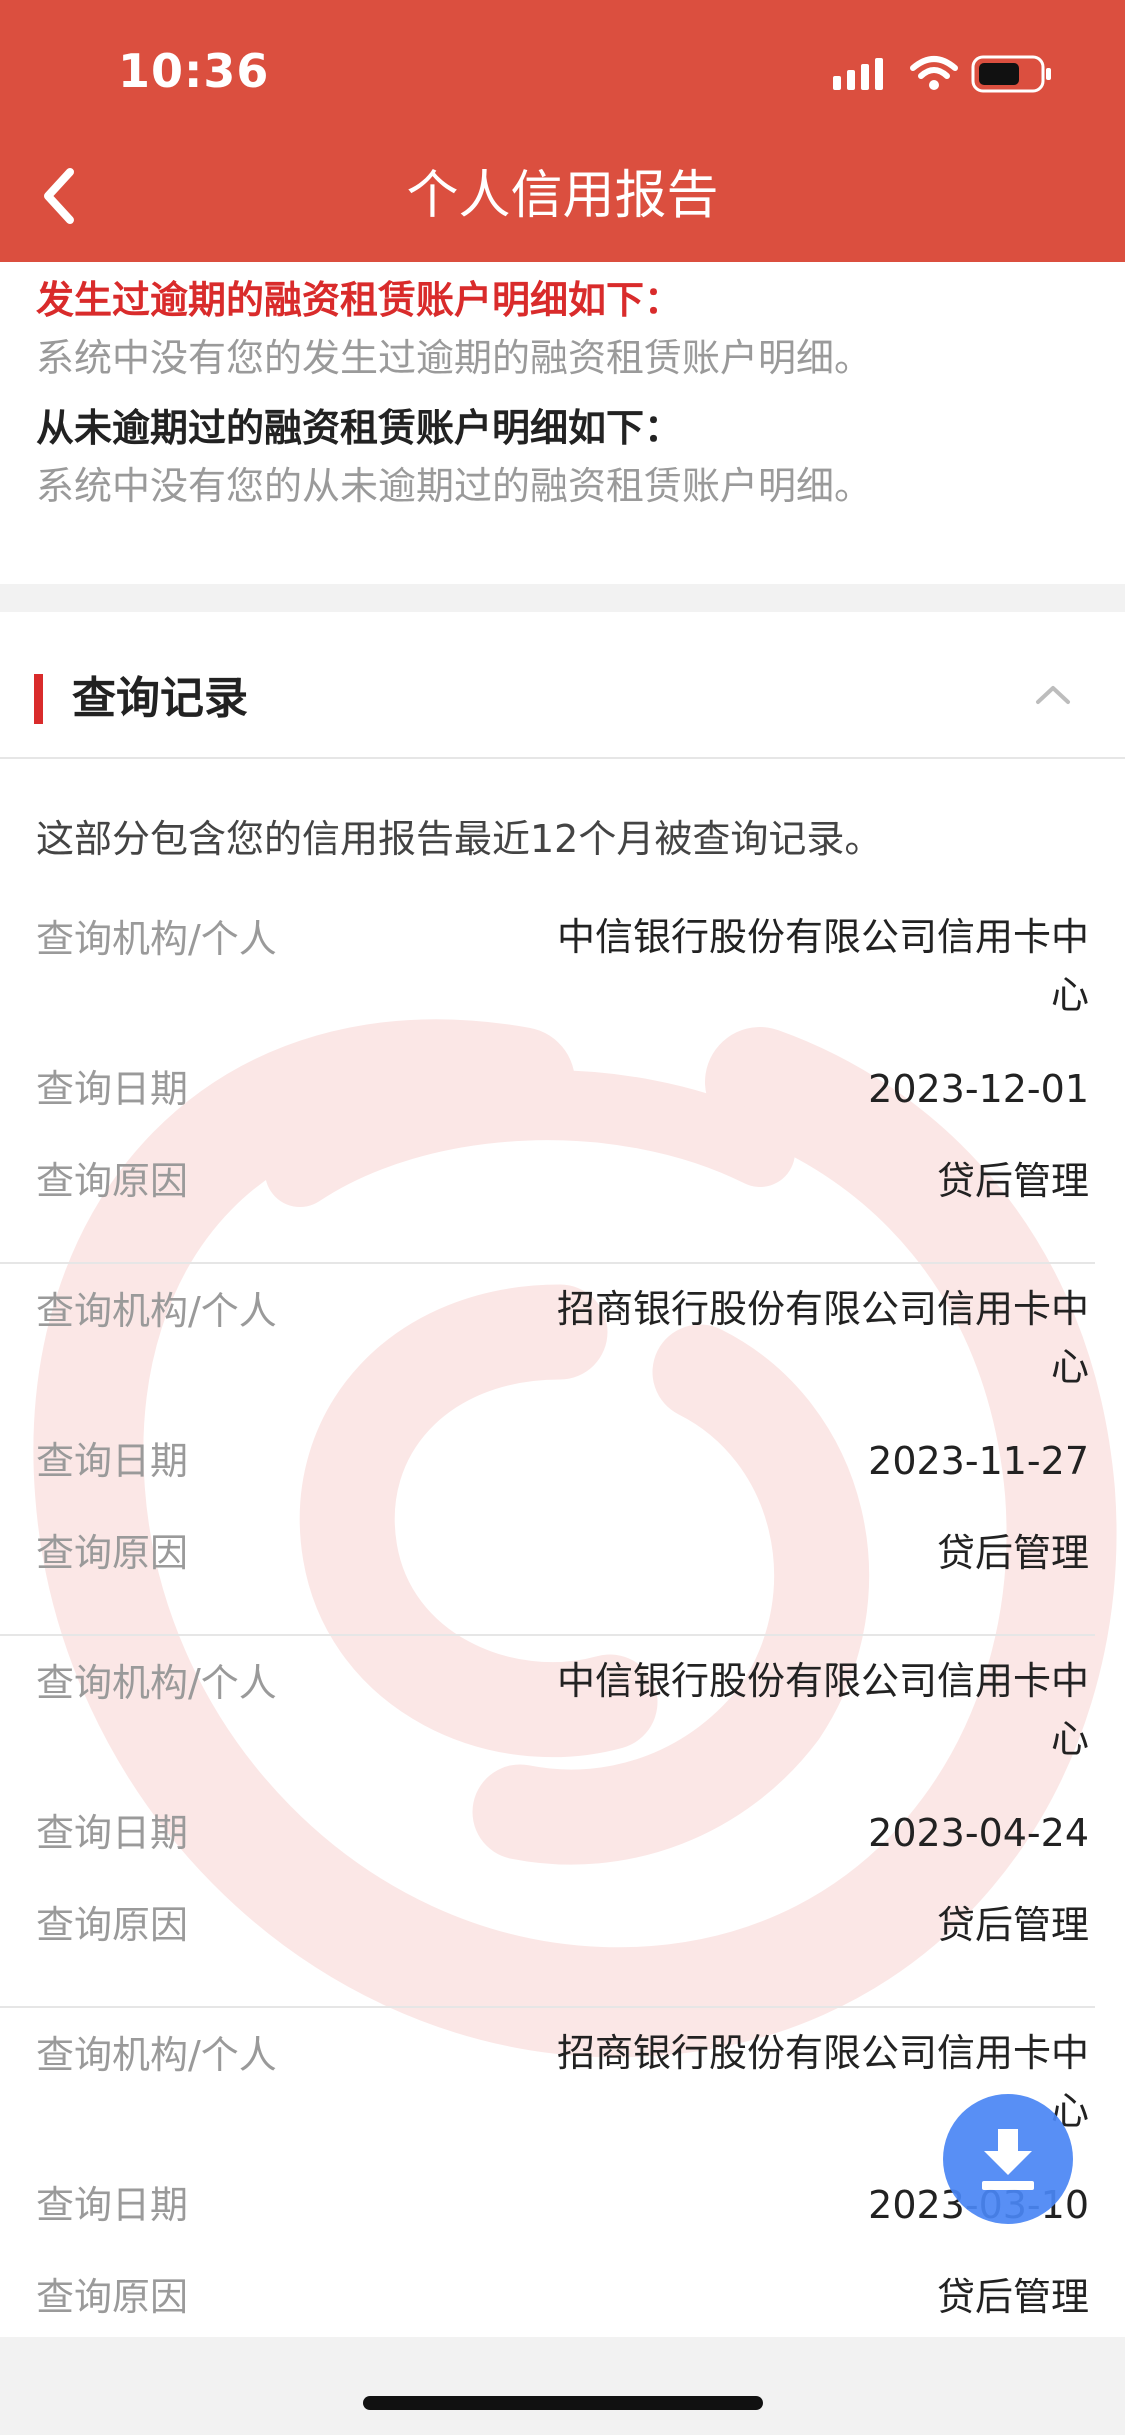 Image resolution: width=1125 pixels, height=2435 pixels. What do you see at coordinates (454, 358) in the screenshot?
I see `overdue-leasing-text: 系统中没有您的发生过逾期的融资租赁账户明细。` at bounding box center [454, 358].